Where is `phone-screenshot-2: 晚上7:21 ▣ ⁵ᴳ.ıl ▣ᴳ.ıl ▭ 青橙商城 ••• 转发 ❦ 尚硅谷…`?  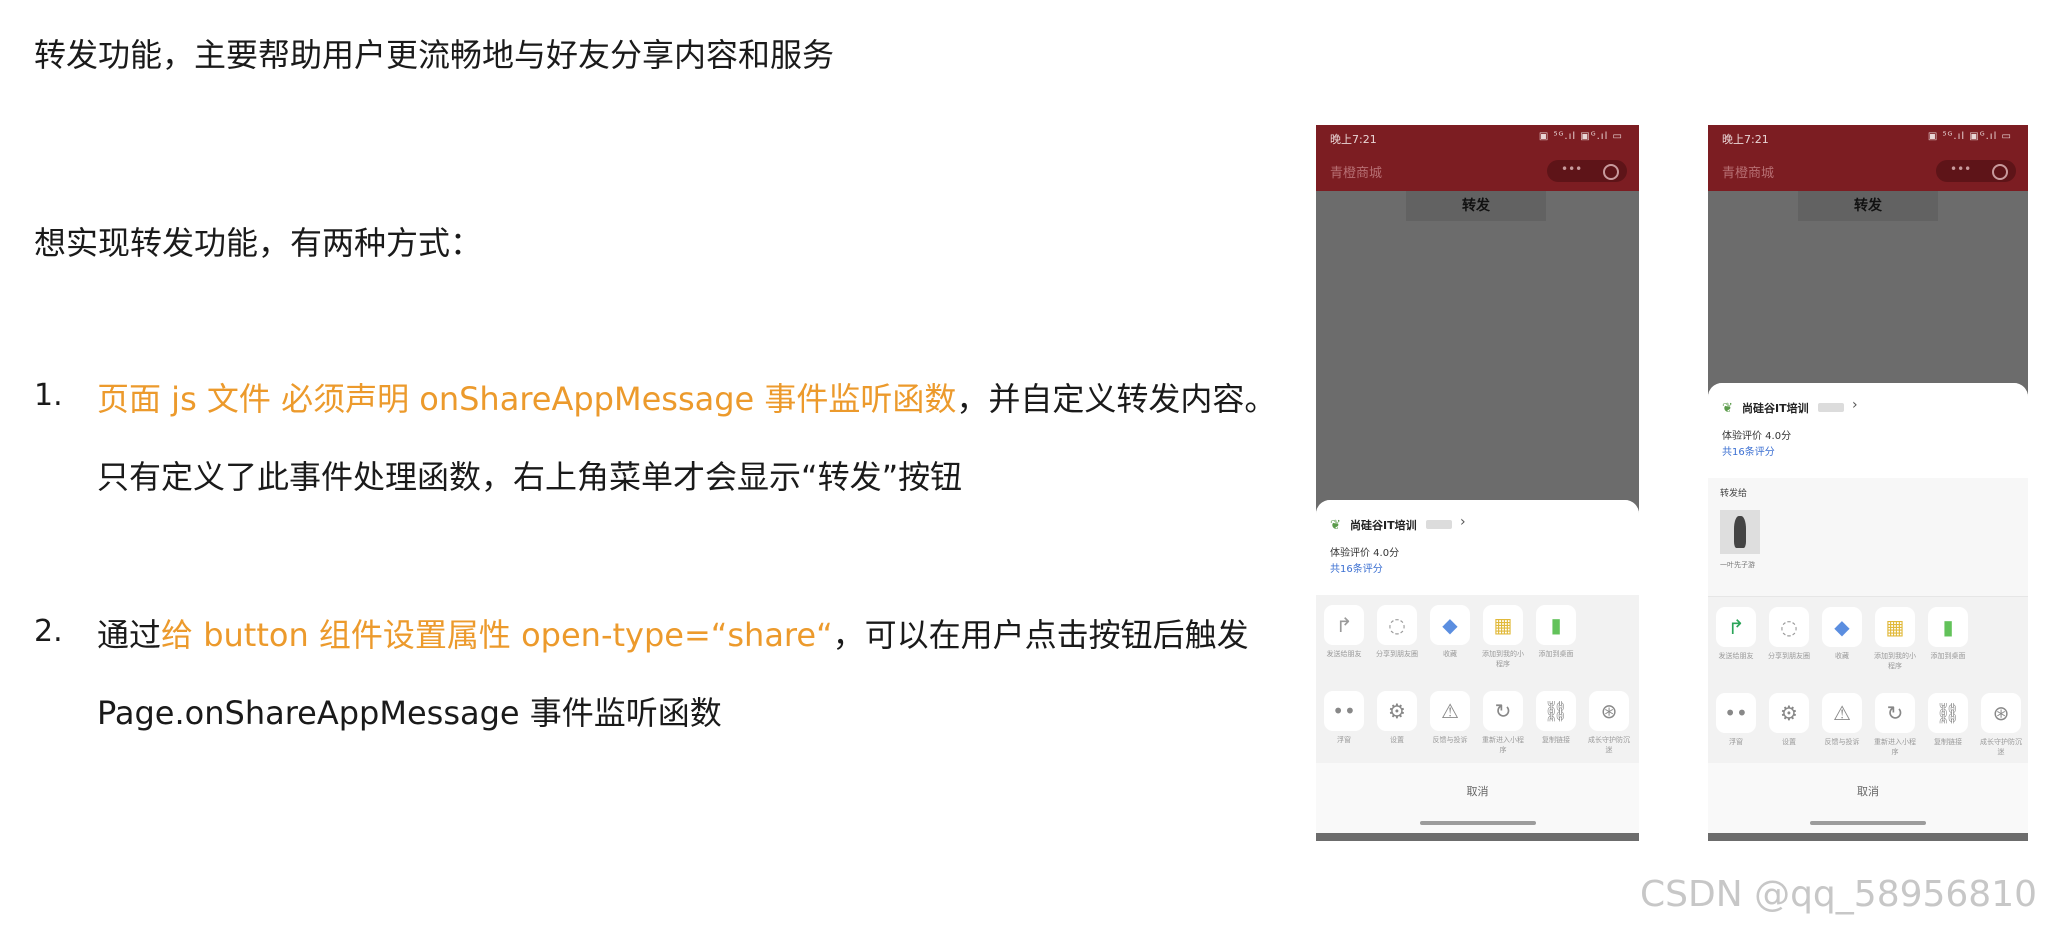 phone-screenshot-2: 晚上7:21 ▣ ⁵ᴳ.ıl ▣ᴳ.ıl ▭ 青橙商城 ••• 转发 ❦ 尚硅谷… is located at coordinates (1868, 483).